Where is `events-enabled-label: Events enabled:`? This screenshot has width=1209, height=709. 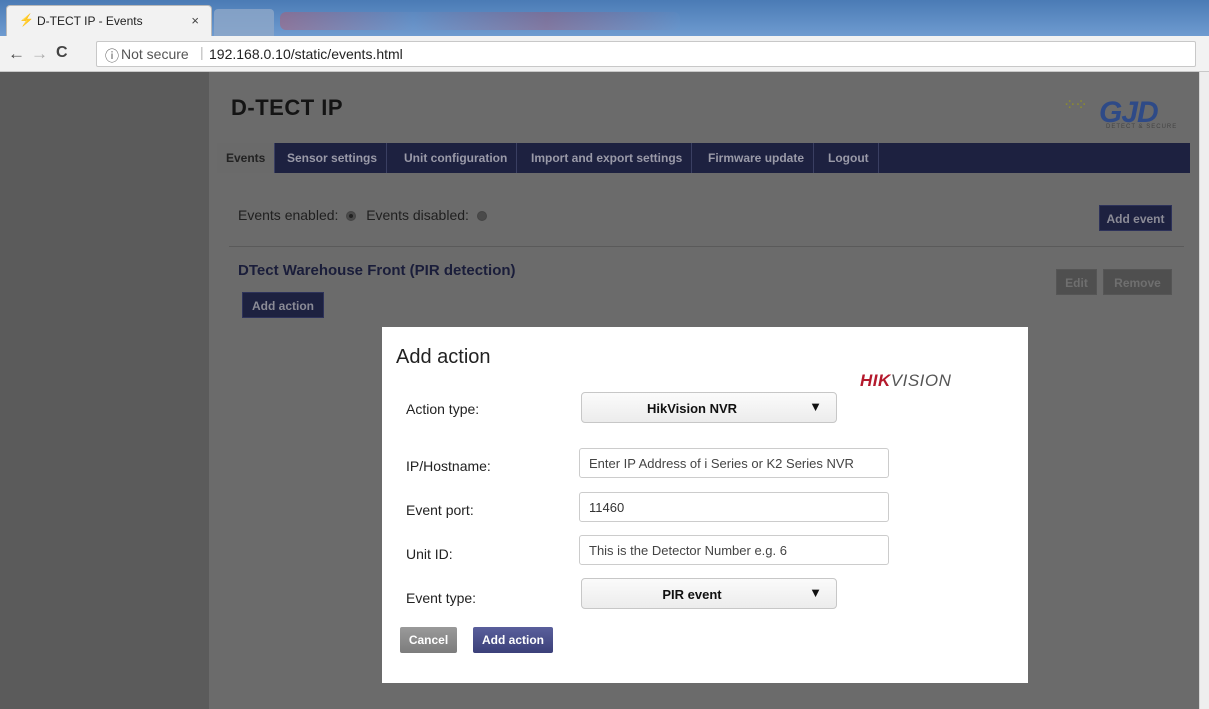
events-enabled-label: Events enabled: is located at coordinates (288, 215).